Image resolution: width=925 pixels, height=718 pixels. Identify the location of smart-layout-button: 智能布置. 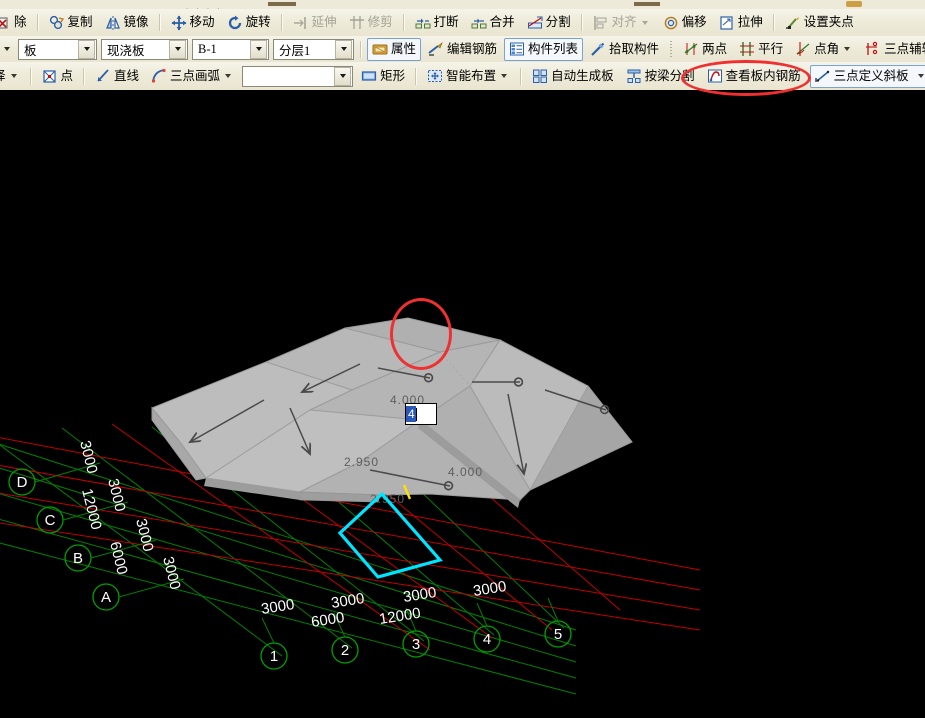
(468, 76).